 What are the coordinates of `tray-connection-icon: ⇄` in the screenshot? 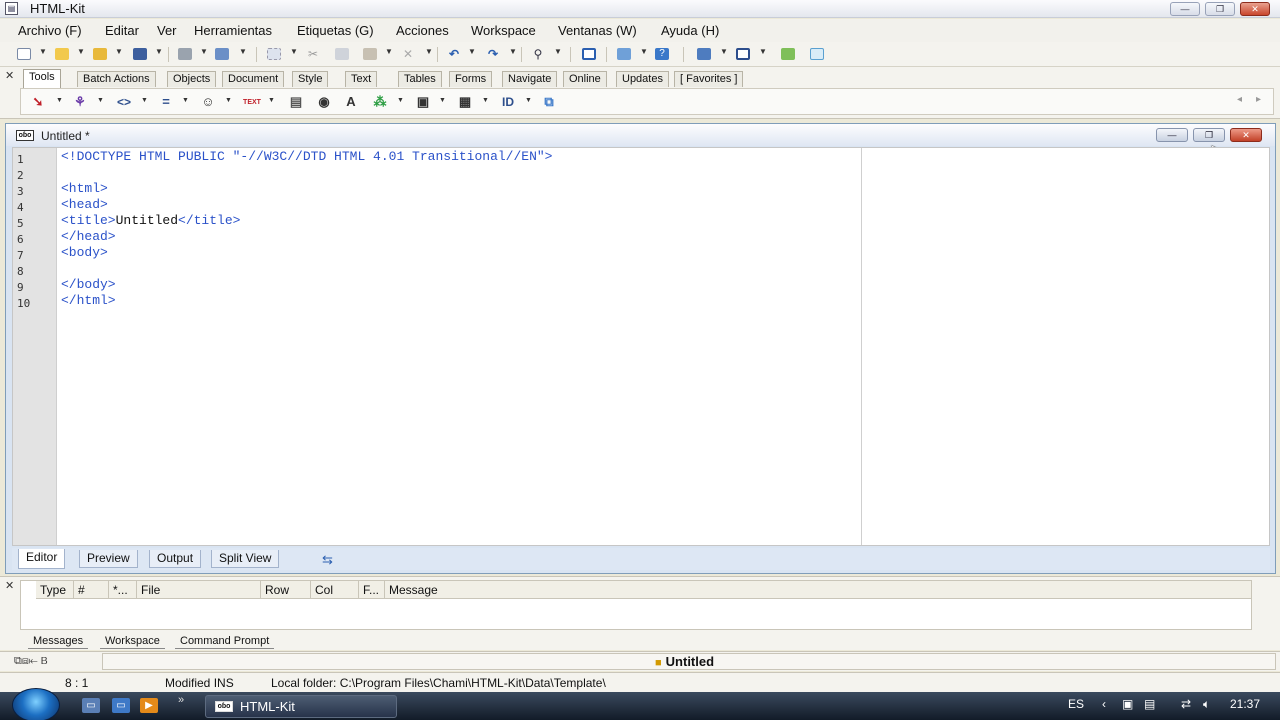 It's located at (1186, 704).